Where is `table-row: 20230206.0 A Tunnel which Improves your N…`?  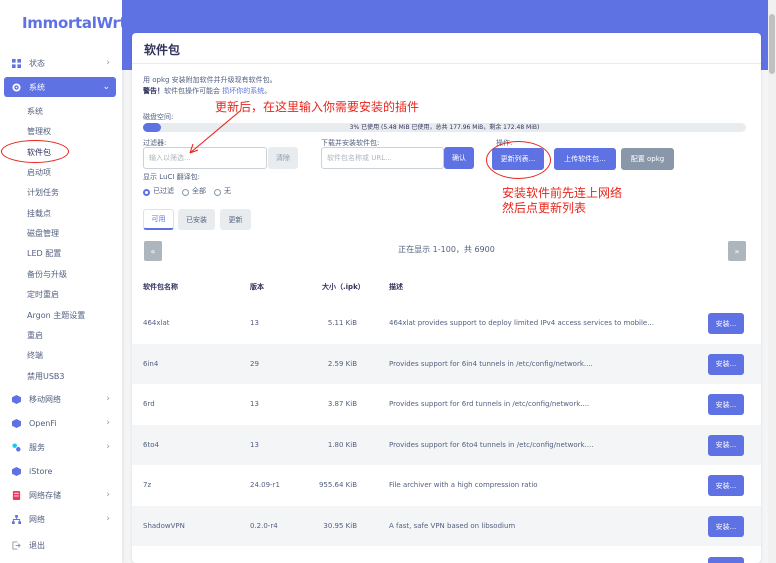 table-row: 20230206.0 A Tunnel which Improves your N… is located at coordinates (446, 555).